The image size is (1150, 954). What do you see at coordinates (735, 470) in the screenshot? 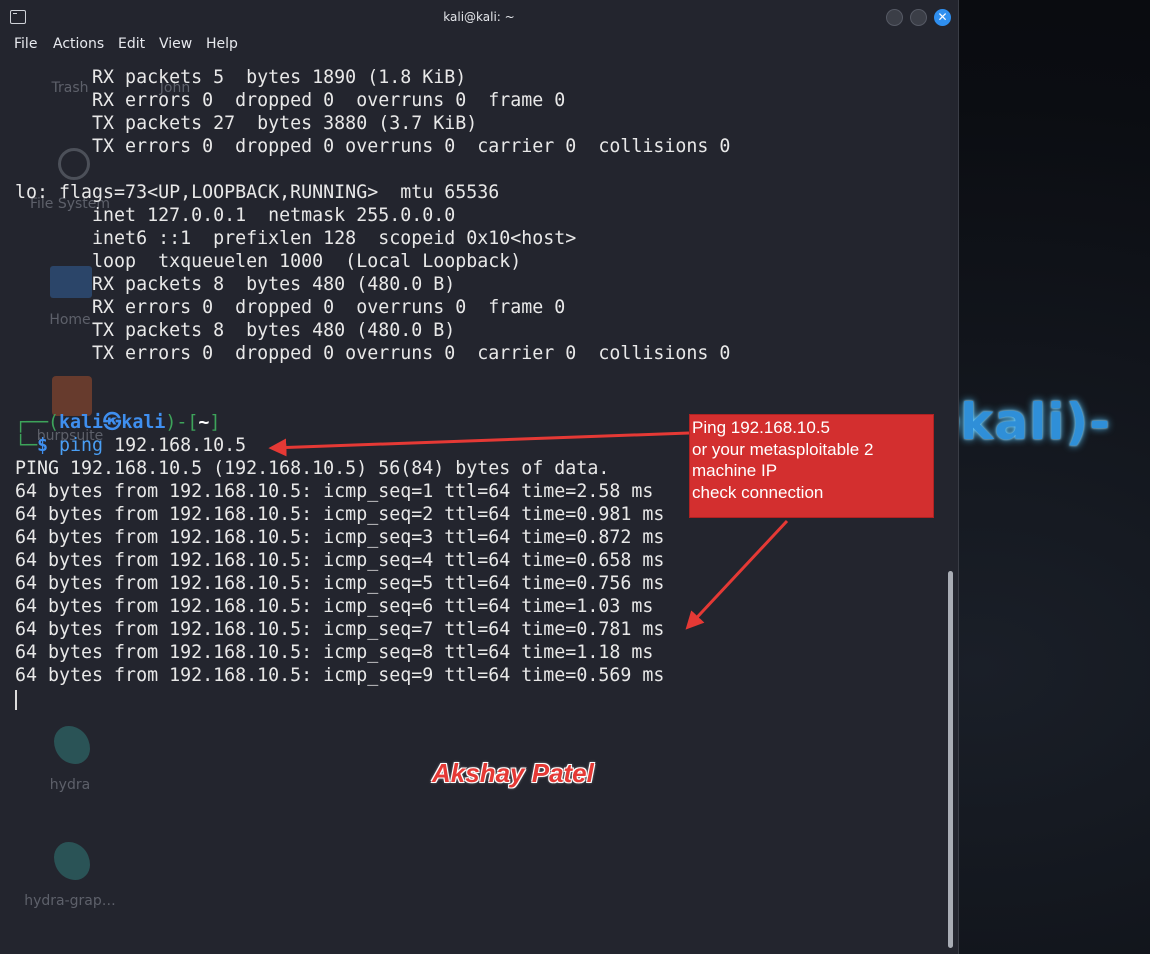
I see `annotation-line: machine IP` at bounding box center [735, 470].